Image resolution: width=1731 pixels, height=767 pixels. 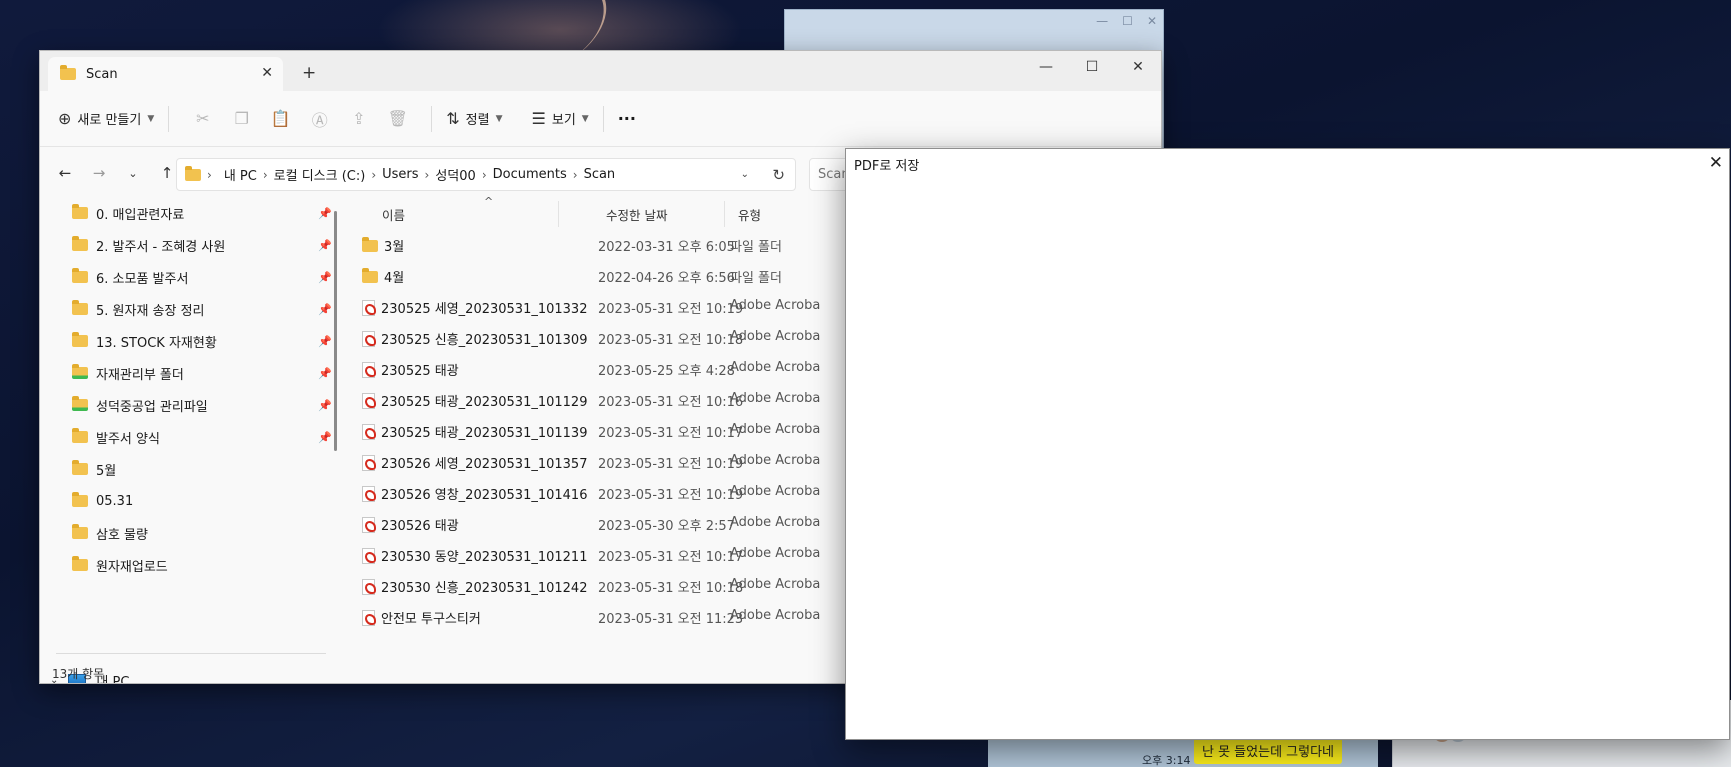 I want to click on sidebar-item: 6. 소모품 발주서 📌, so click(x=202, y=277).